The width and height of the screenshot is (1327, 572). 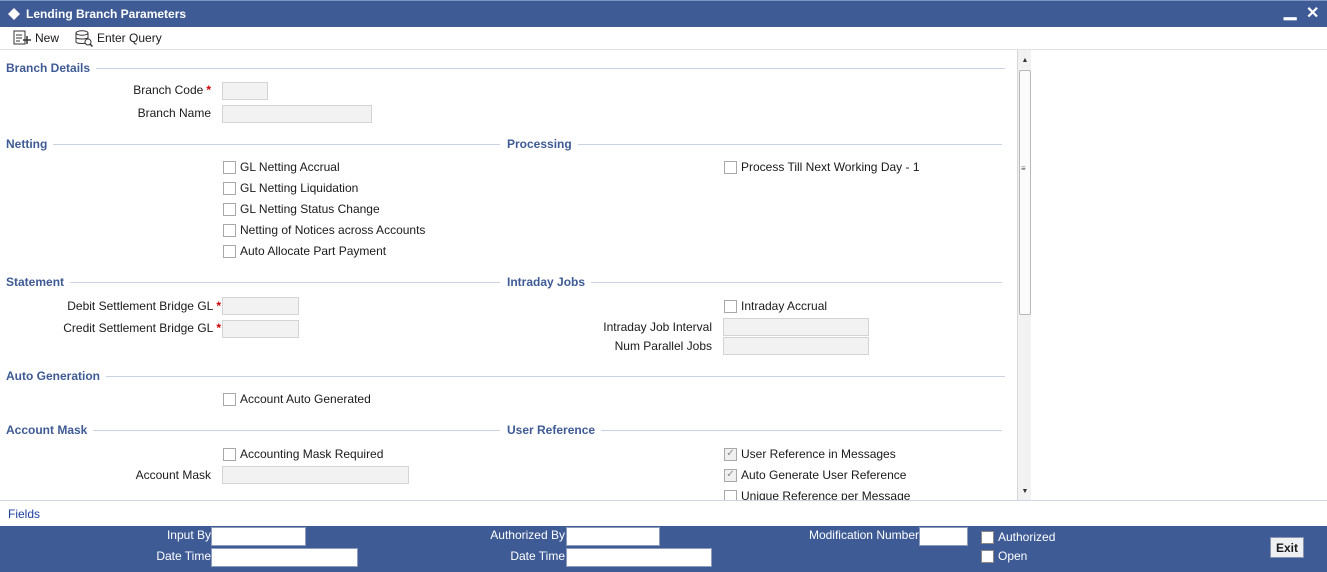 I want to click on gl-netting-accrual-checkbox: GL Netting Accrual, so click(x=281, y=167).